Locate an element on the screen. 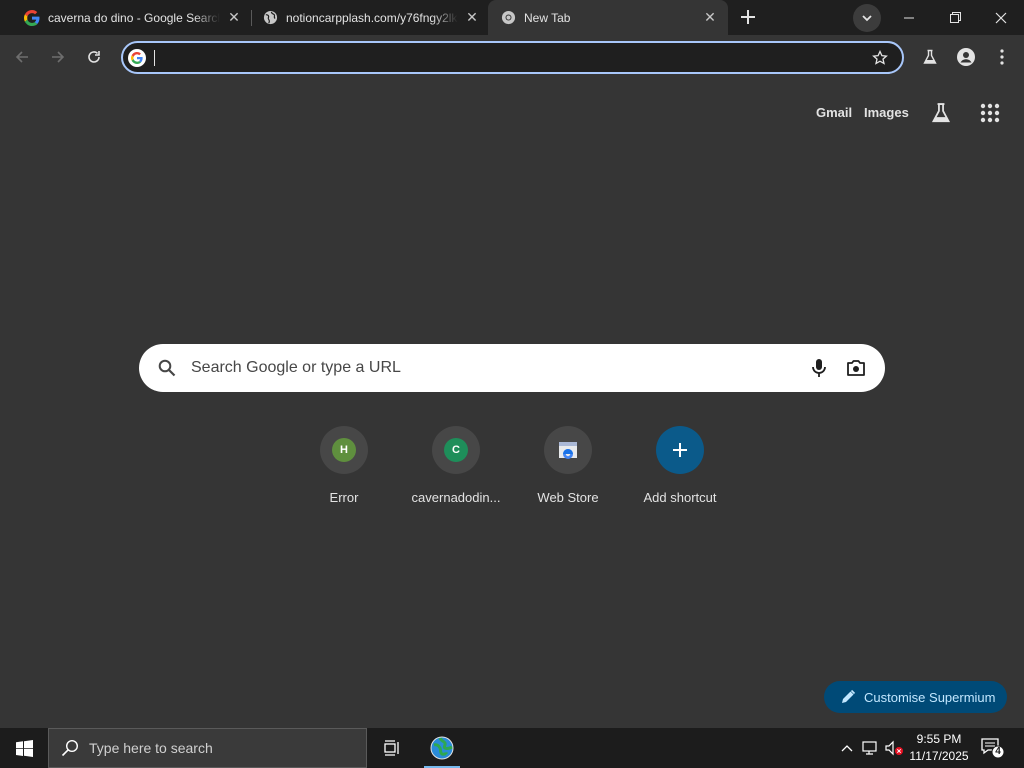  ntp-search-input is located at coordinates (491, 368).